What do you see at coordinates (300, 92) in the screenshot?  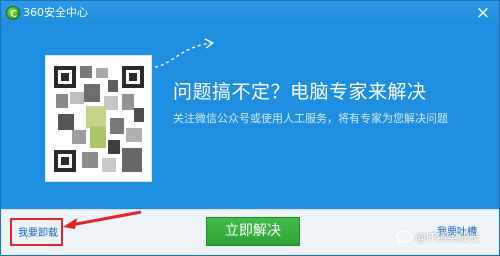 I see `headline: 问题搞不定？电脑专家来解决` at bounding box center [300, 92].